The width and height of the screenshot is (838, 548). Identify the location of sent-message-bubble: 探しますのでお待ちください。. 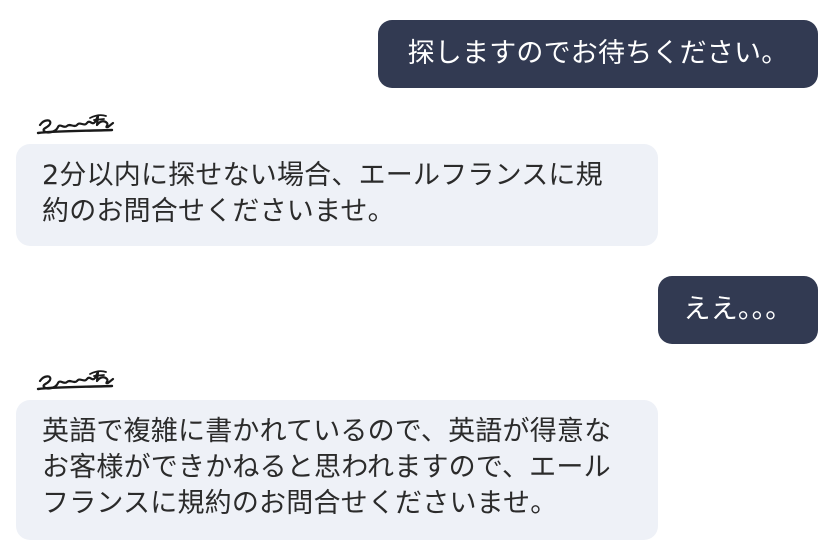
(598, 54).